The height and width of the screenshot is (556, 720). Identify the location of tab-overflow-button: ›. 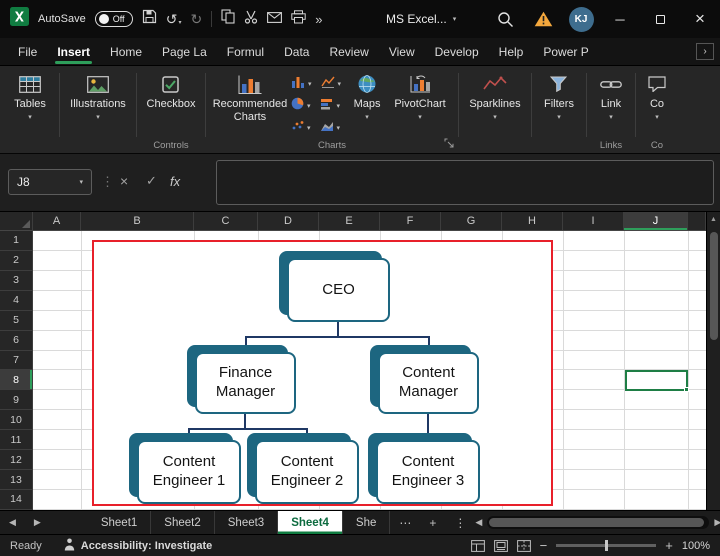
(705, 51).